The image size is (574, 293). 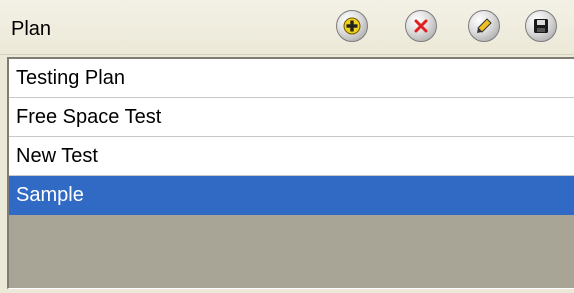 I want to click on delete-button, so click(x=421, y=26).